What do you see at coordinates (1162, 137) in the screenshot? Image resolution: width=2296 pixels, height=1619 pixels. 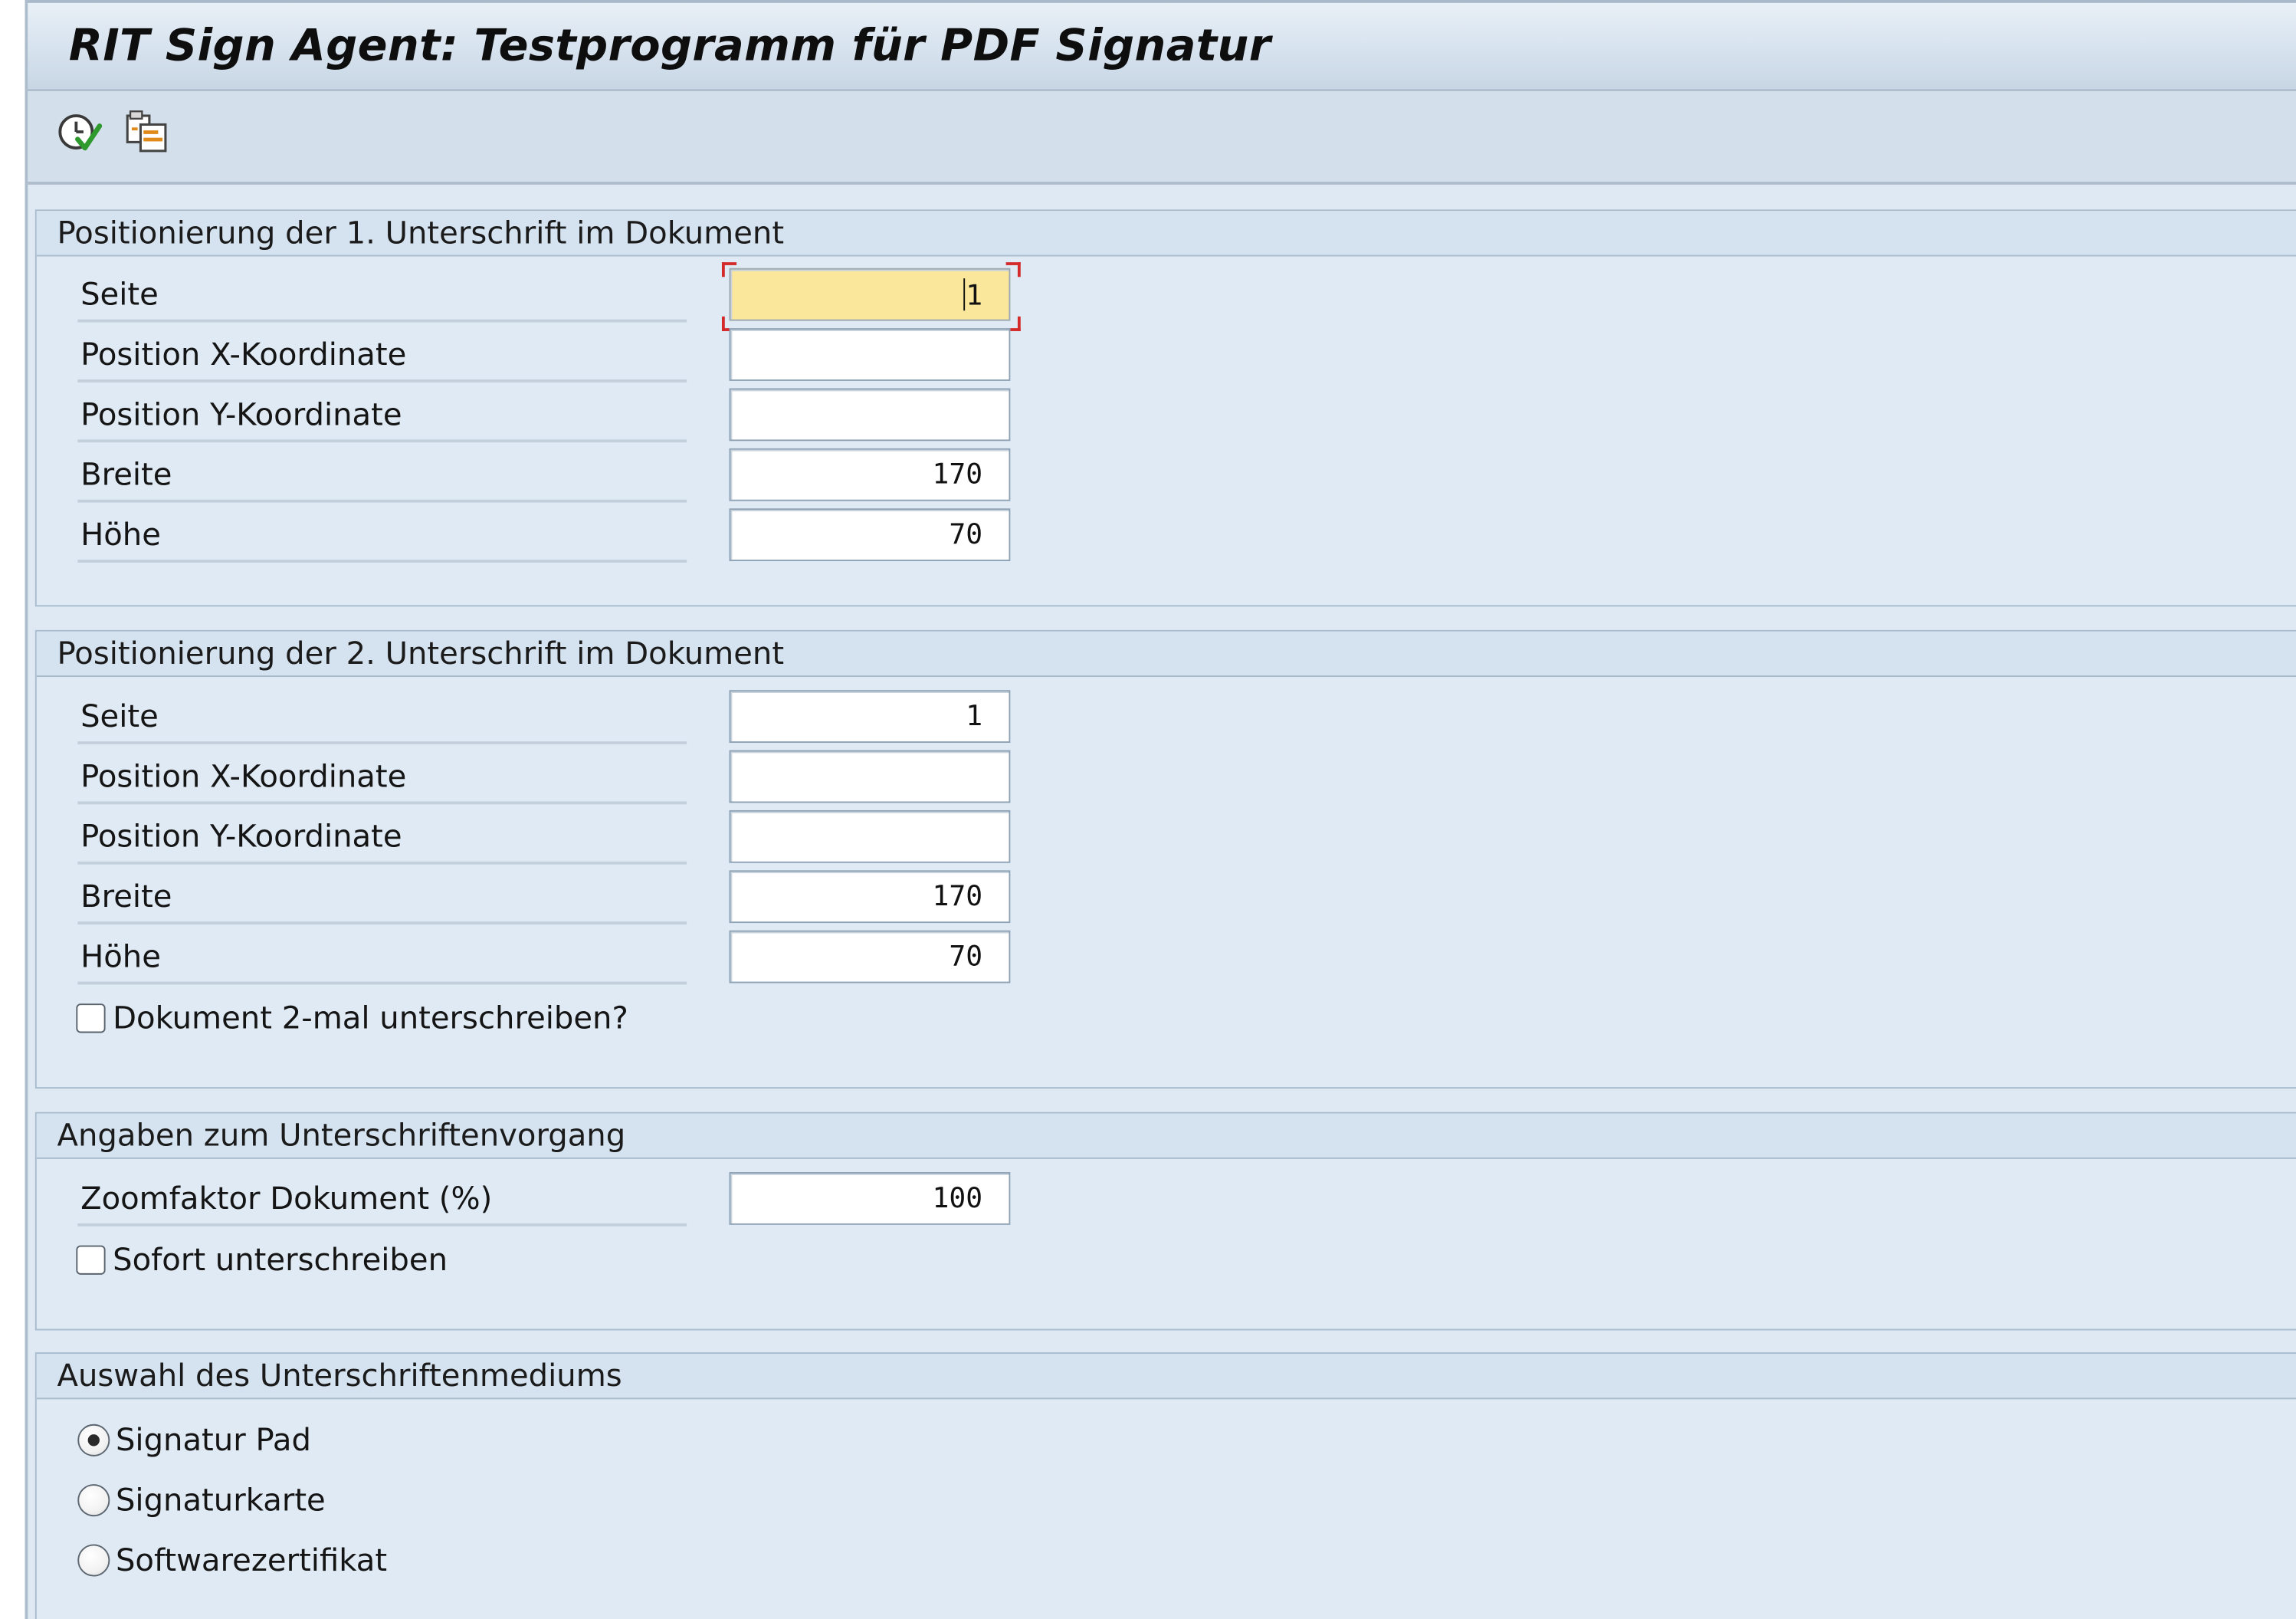 I see `application-toolbar` at bounding box center [1162, 137].